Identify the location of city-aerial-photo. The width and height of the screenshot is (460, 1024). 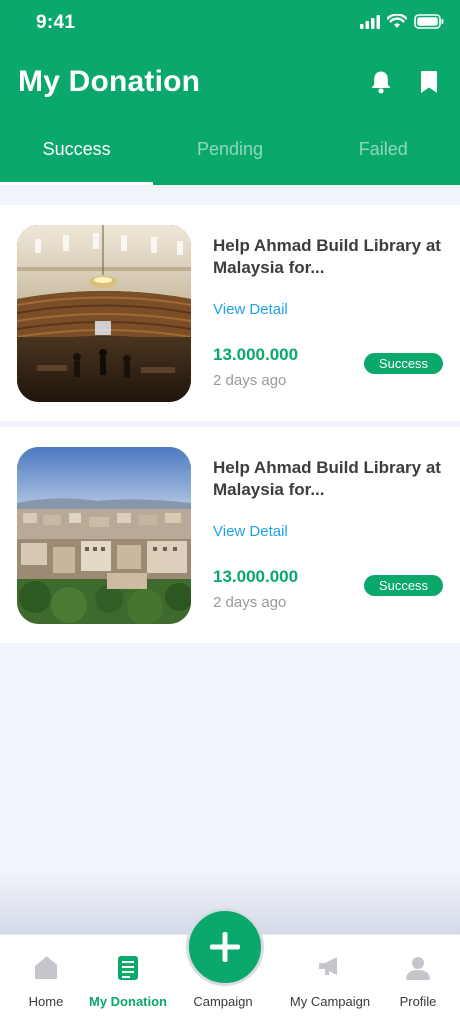
(104, 535).